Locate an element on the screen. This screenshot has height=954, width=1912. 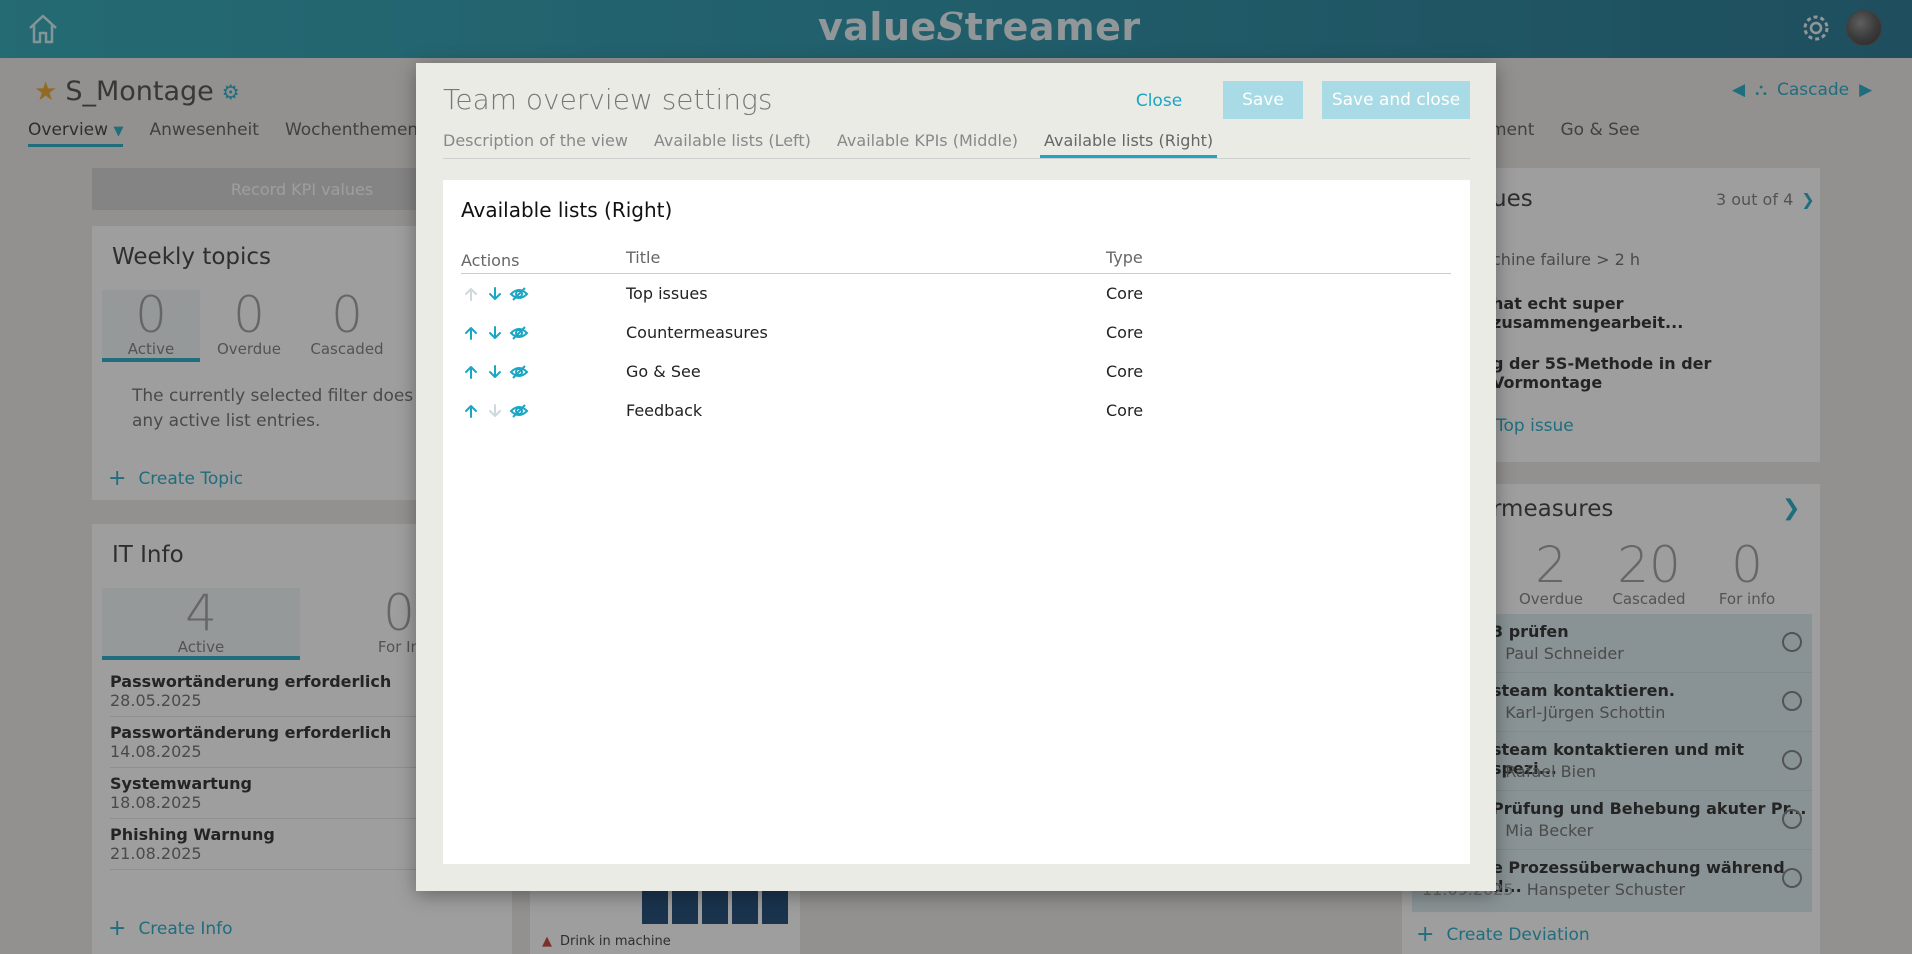
table-row: Countermeasures Core is located at coordinates (956, 332).